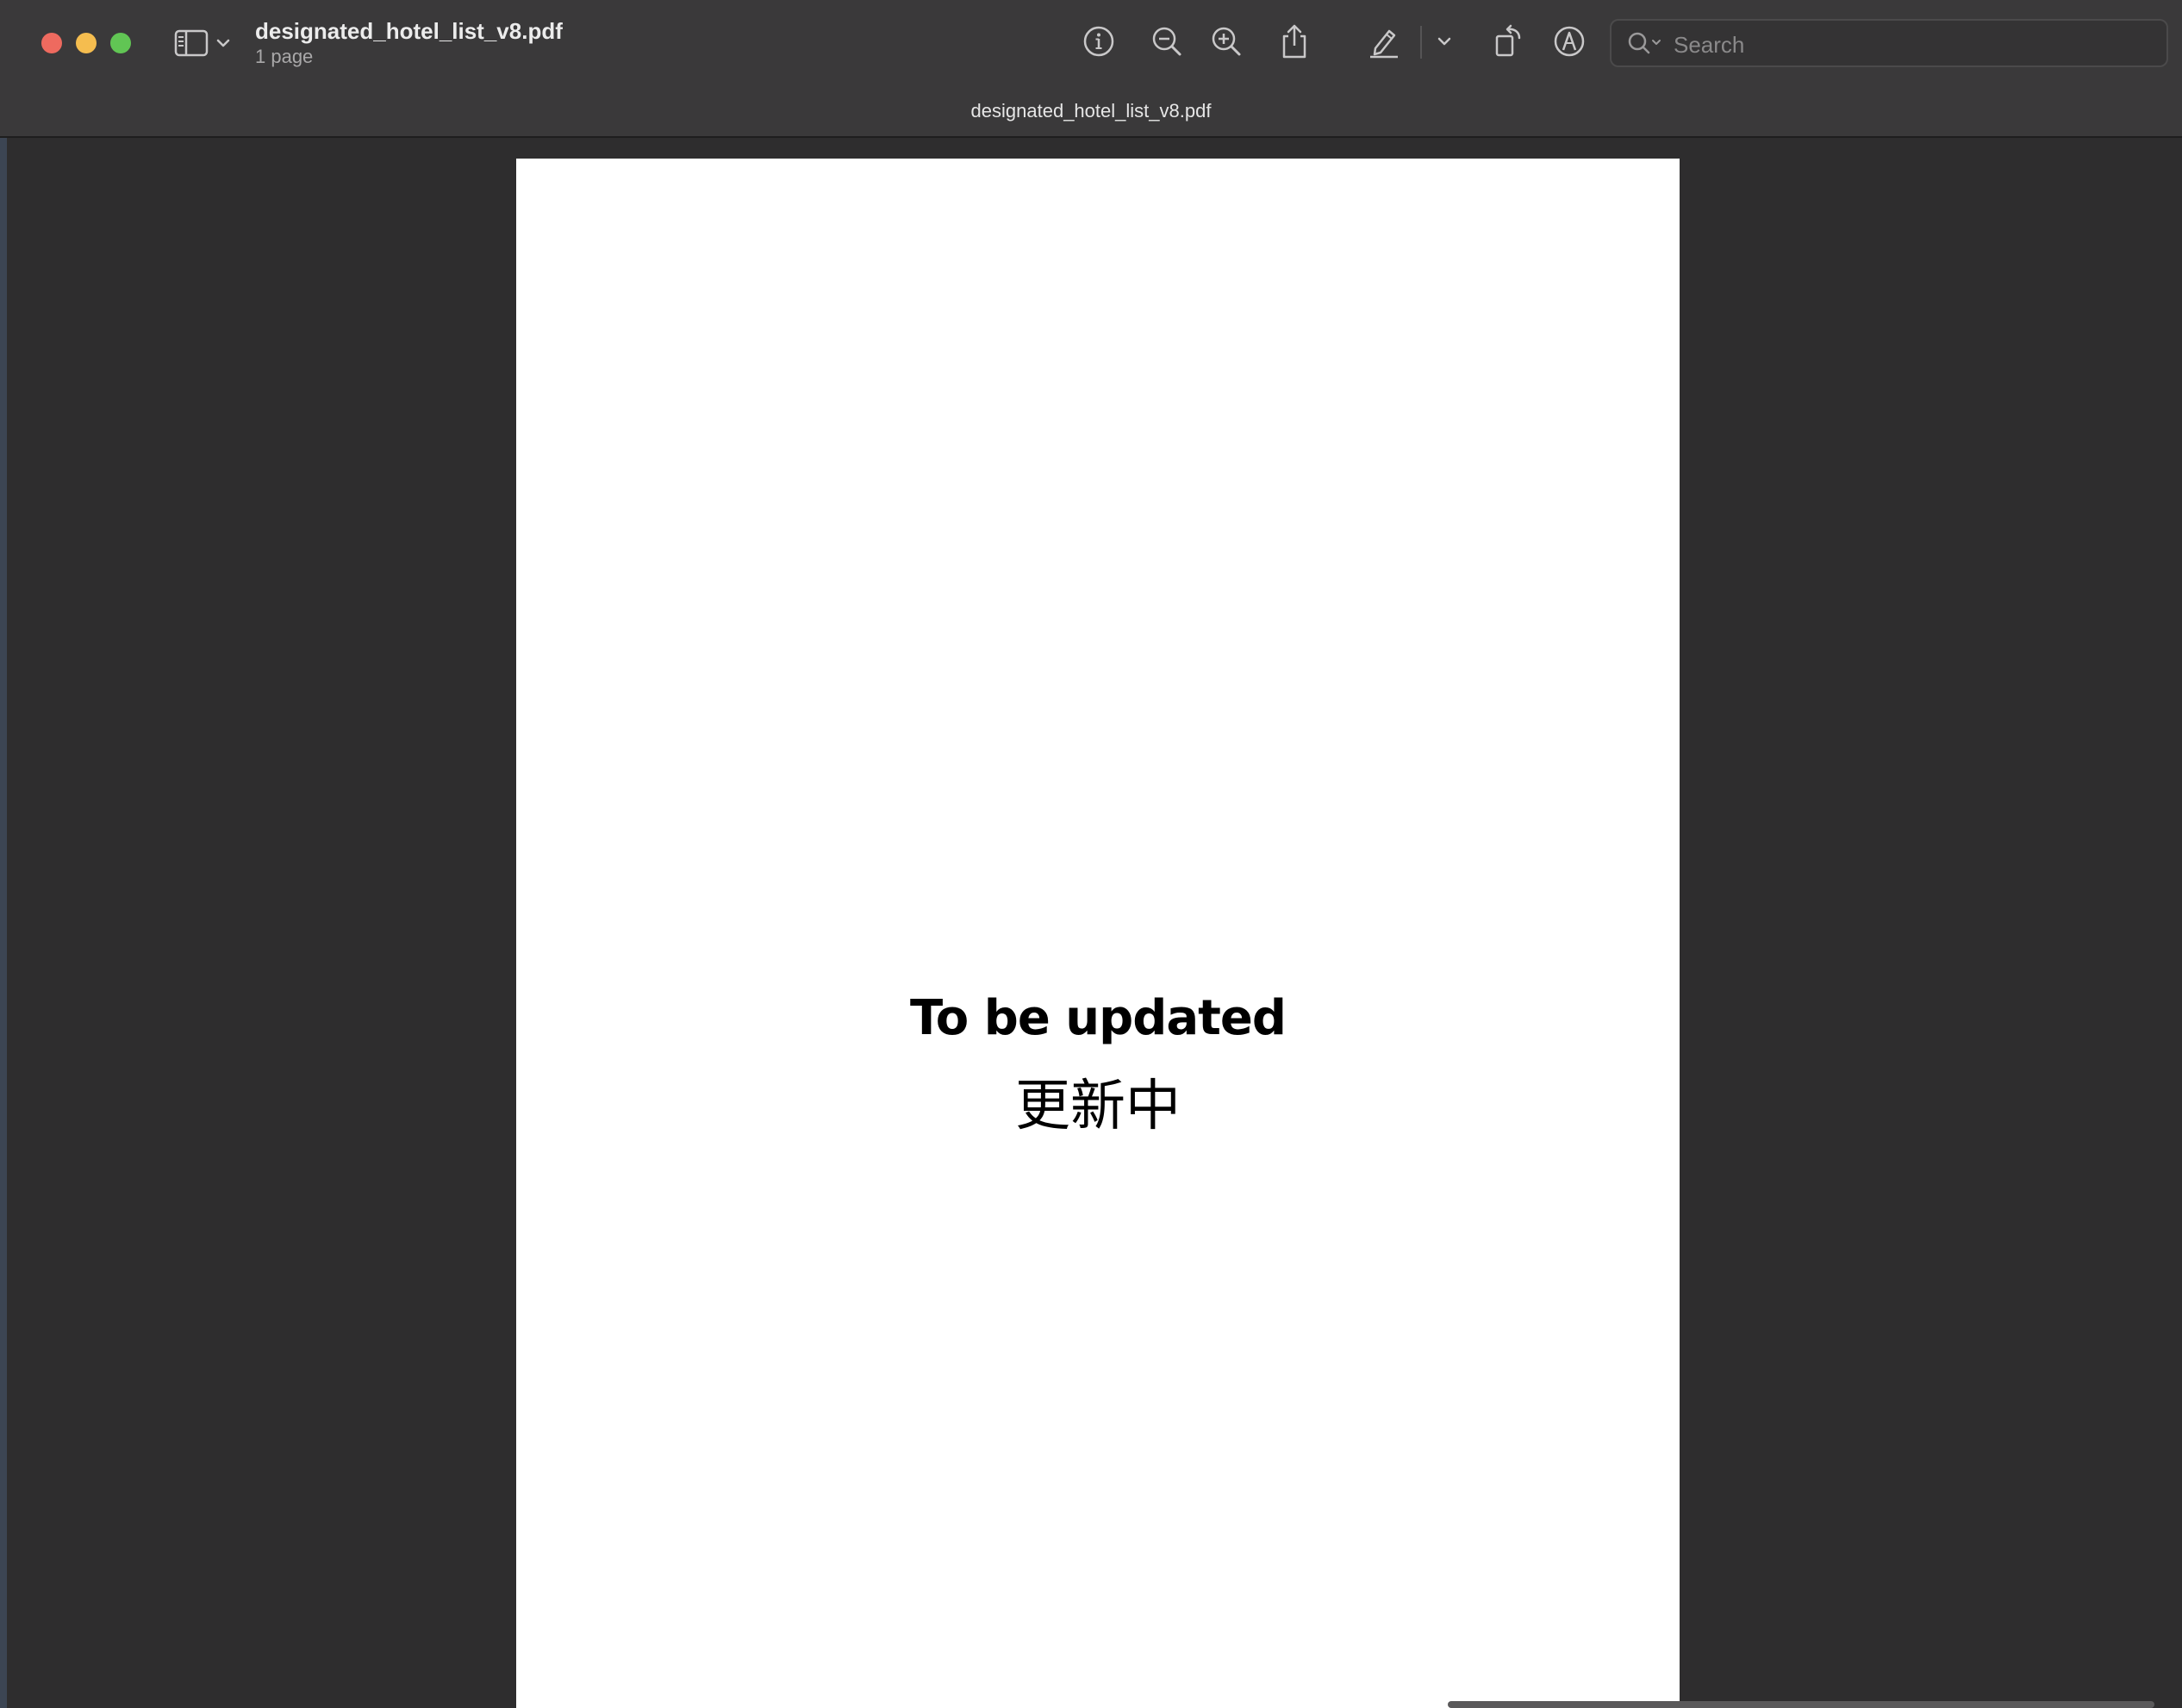 The height and width of the screenshot is (1708, 2182). What do you see at coordinates (191, 43) in the screenshot?
I see `sidebar-icon` at bounding box center [191, 43].